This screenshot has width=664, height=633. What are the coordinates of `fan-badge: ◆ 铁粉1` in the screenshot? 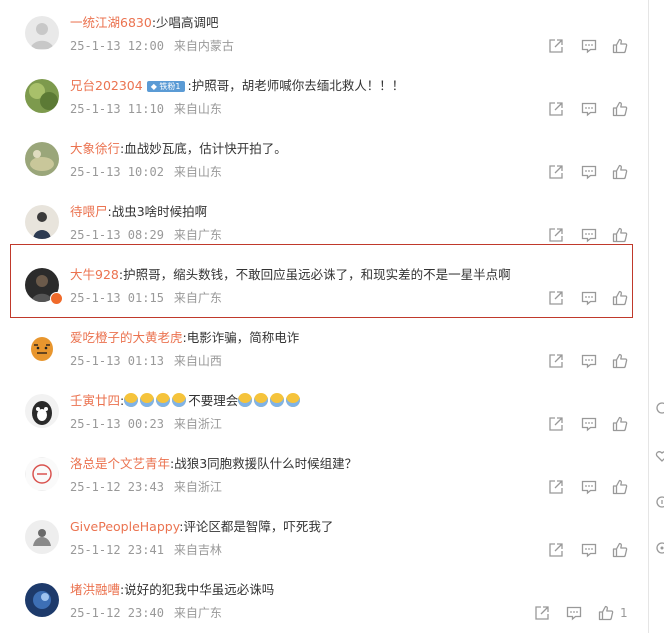 It's located at (165, 86).